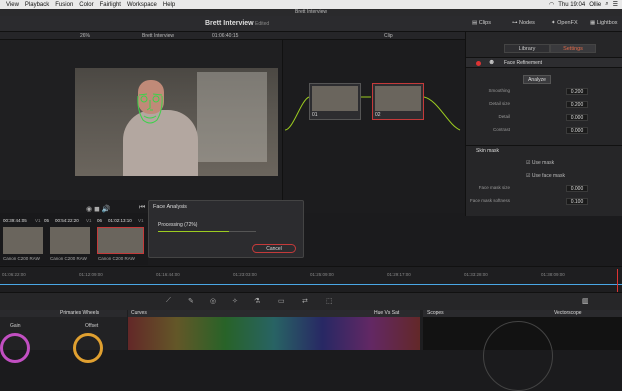  What do you see at coordinates (481, 23) in the screenshot?
I see `clips-button: ▤ Clips` at bounding box center [481, 23].